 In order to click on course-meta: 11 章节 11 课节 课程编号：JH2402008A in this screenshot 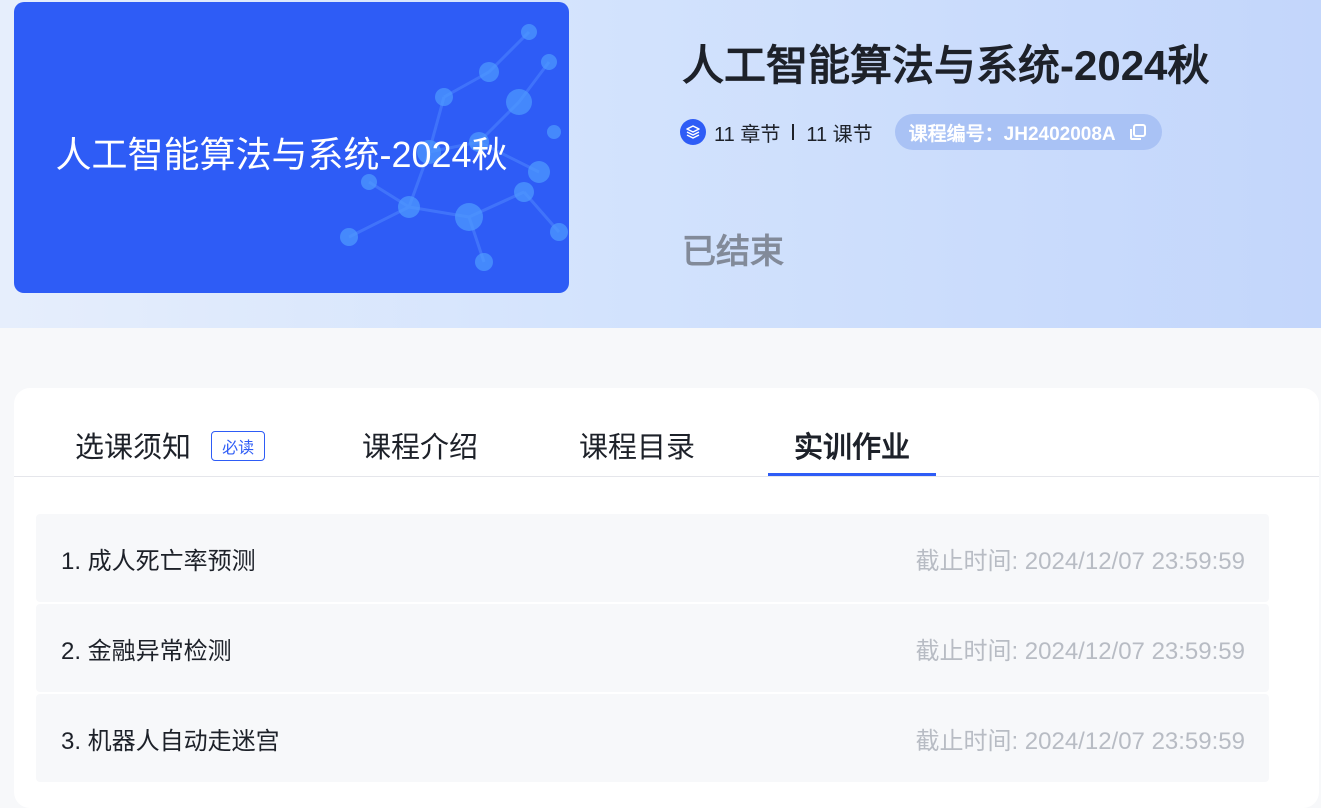, I will do `click(921, 132)`.